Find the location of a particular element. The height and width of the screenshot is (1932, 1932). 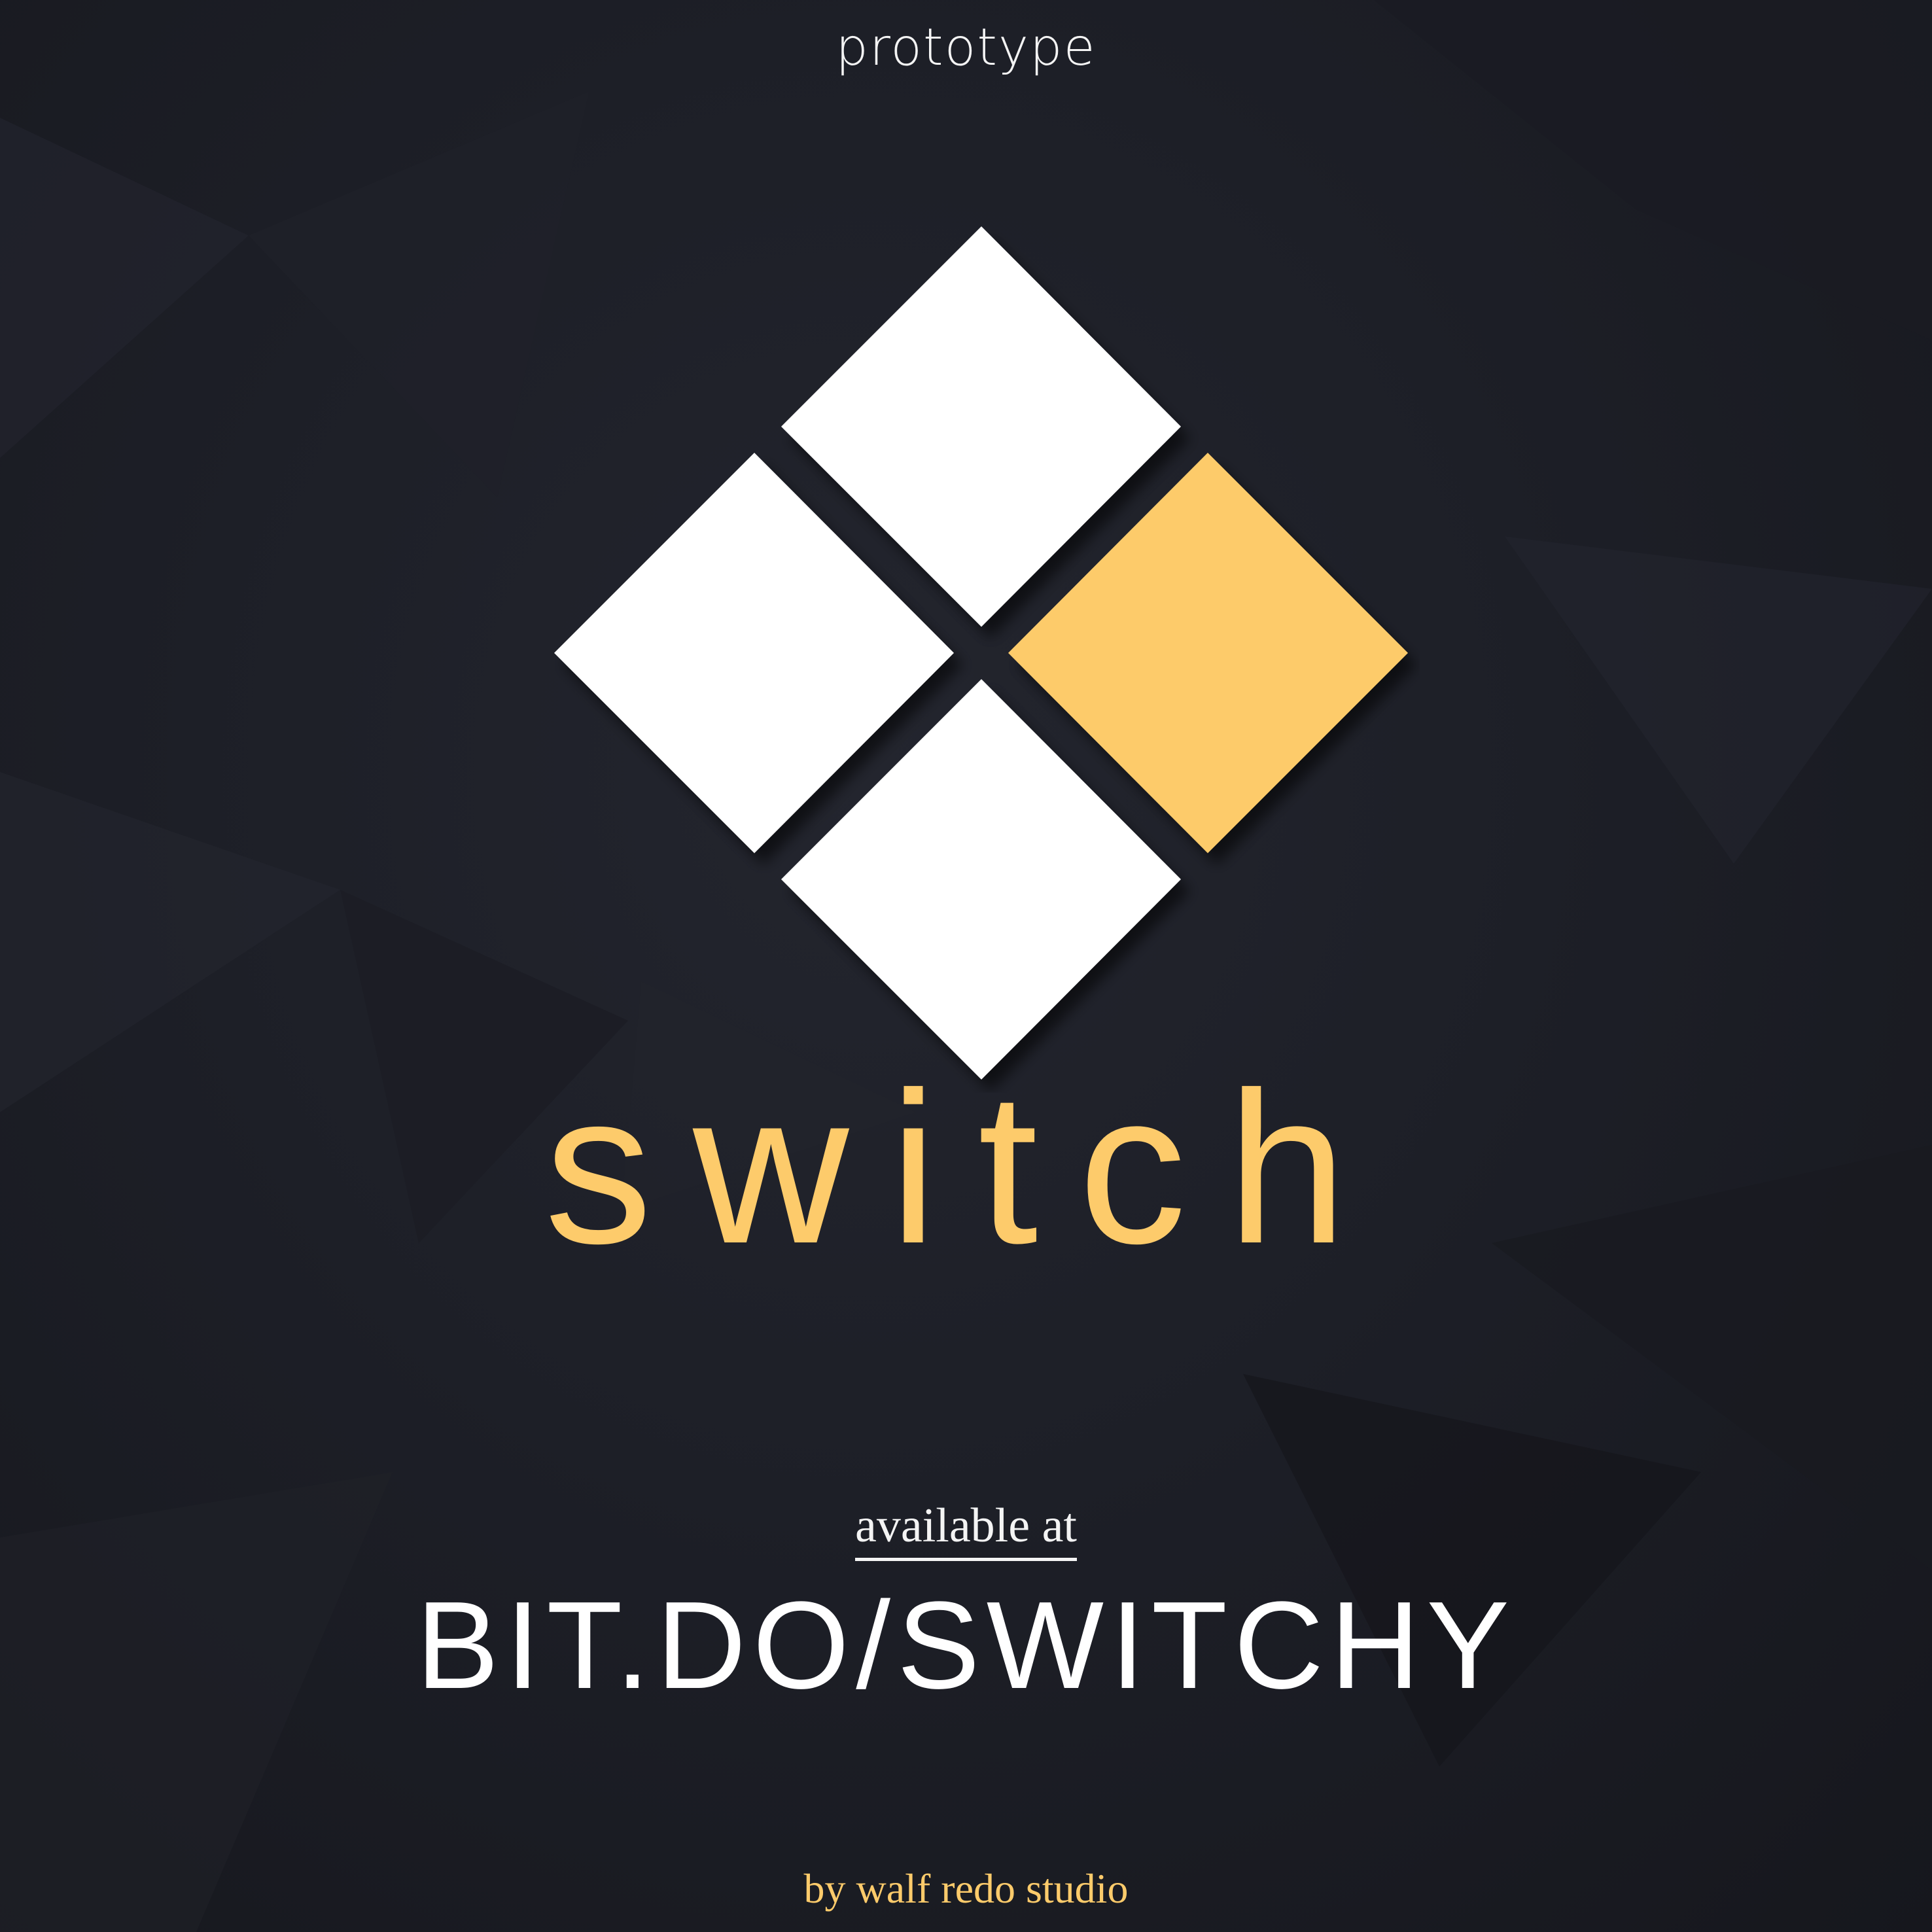

availability-intro: available at is located at coordinates (966, 1530).